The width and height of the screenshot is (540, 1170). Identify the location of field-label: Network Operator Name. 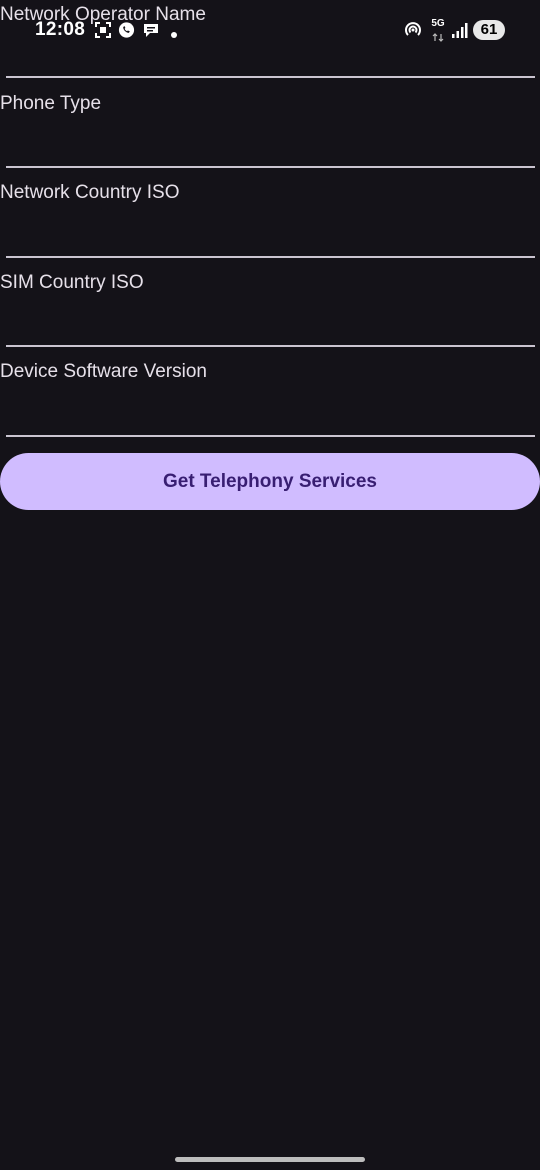
(103, 14).